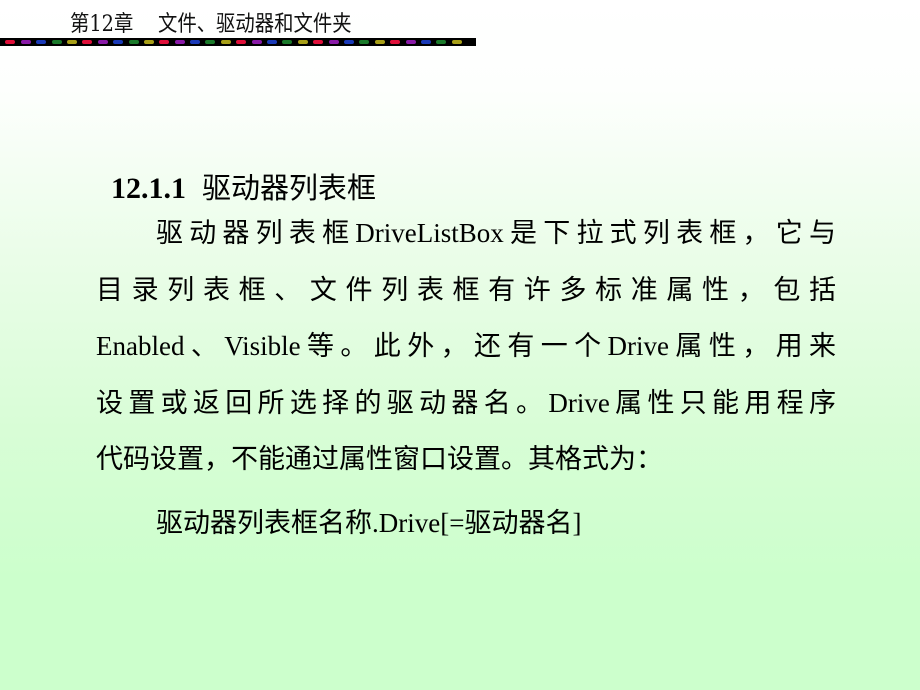 The width and height of the screenshot is (920, 690). Describe the element at coordinates (289, 188) in the screenshot. I see `section-title: 驱动器列表框` at that location.